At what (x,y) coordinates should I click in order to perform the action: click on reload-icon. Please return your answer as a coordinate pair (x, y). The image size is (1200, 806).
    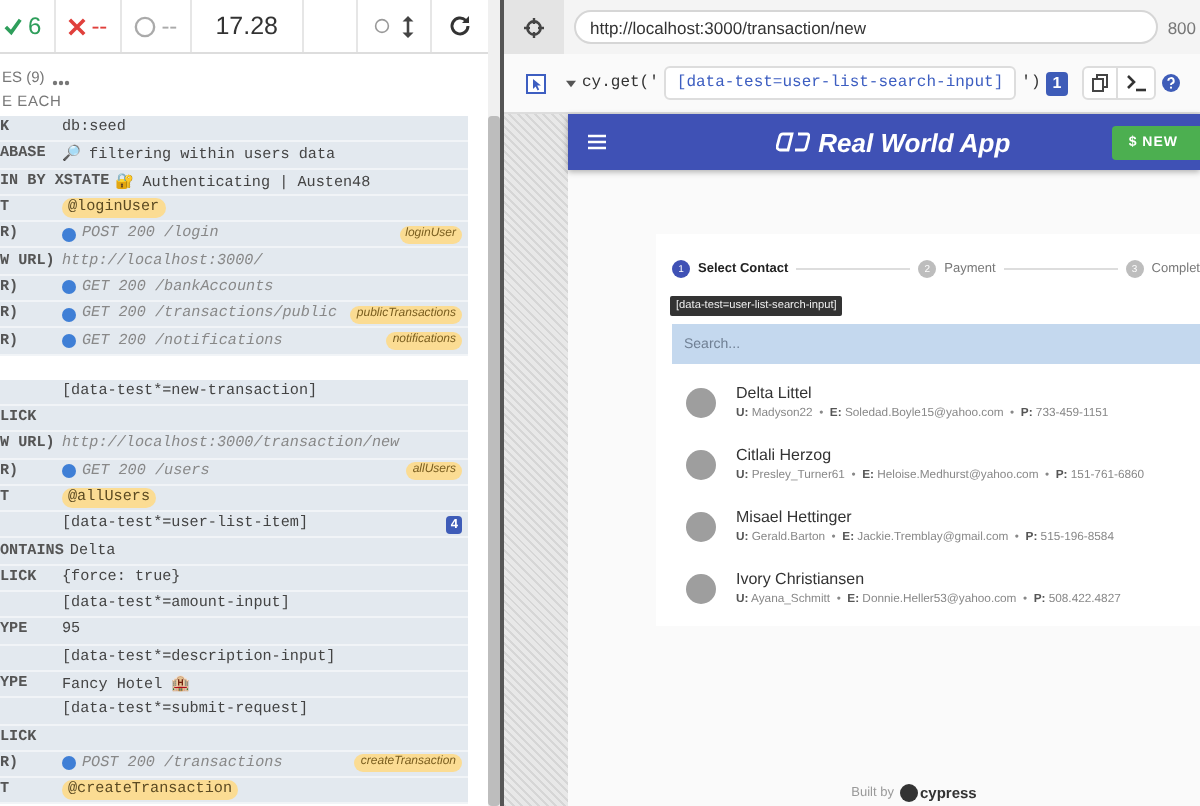
    Looking at the image, I should click on (460, 26).